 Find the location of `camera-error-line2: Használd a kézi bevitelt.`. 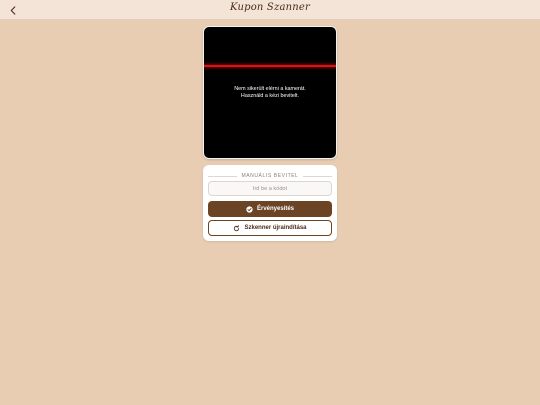

camera-error-line2: Használd a kézi bevitelt. is located at coordinates (270, 96).